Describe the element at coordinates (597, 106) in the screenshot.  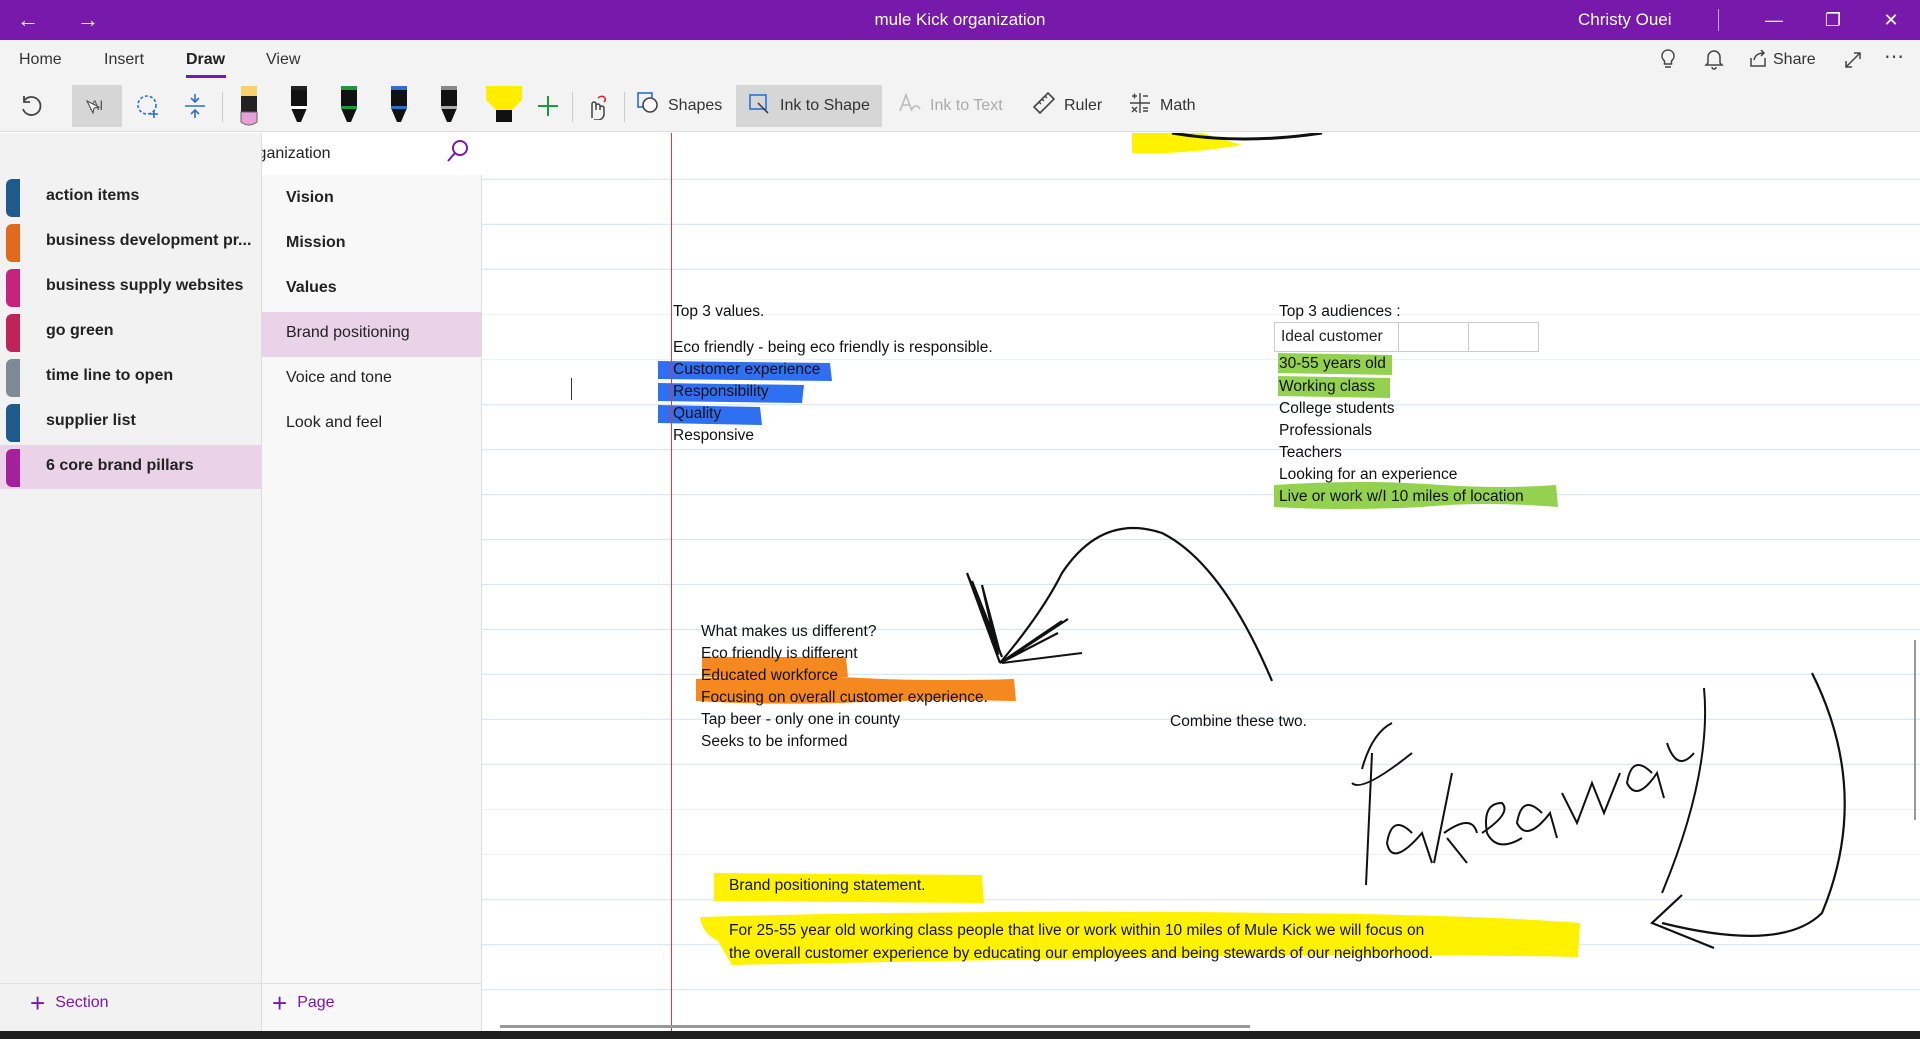
I see `touch-draw-icon` at that location.